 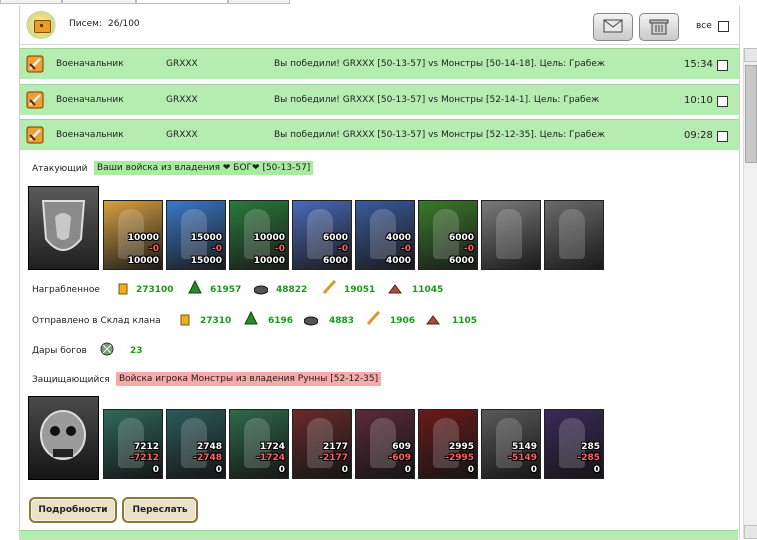 I want to click on defender-hero-portrait, so click(x=63, y=438).